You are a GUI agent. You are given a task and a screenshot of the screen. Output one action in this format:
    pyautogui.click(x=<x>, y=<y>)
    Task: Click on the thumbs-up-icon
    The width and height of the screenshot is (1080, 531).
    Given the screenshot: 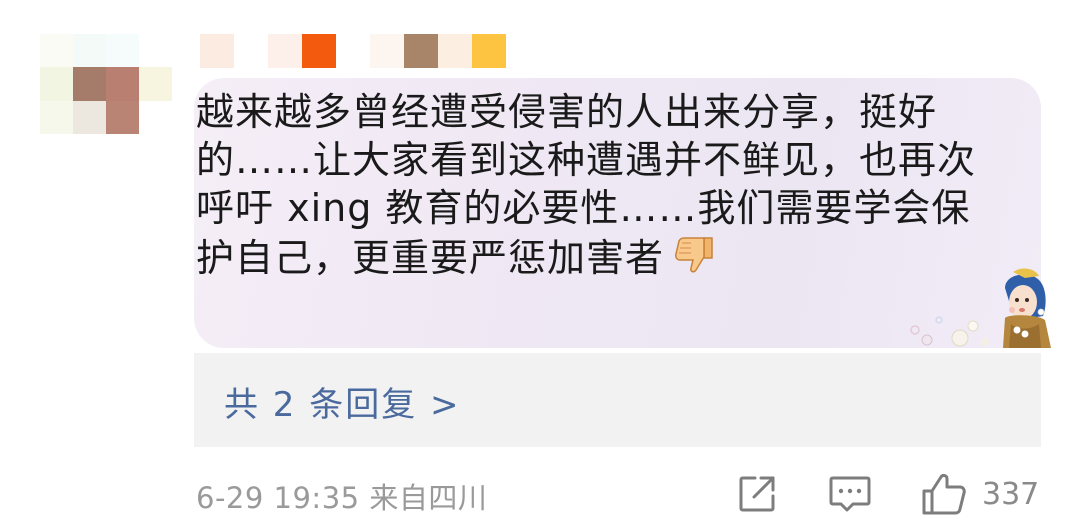 What is the action you would take?
    pyautogui.click(x=944, y=494)
    